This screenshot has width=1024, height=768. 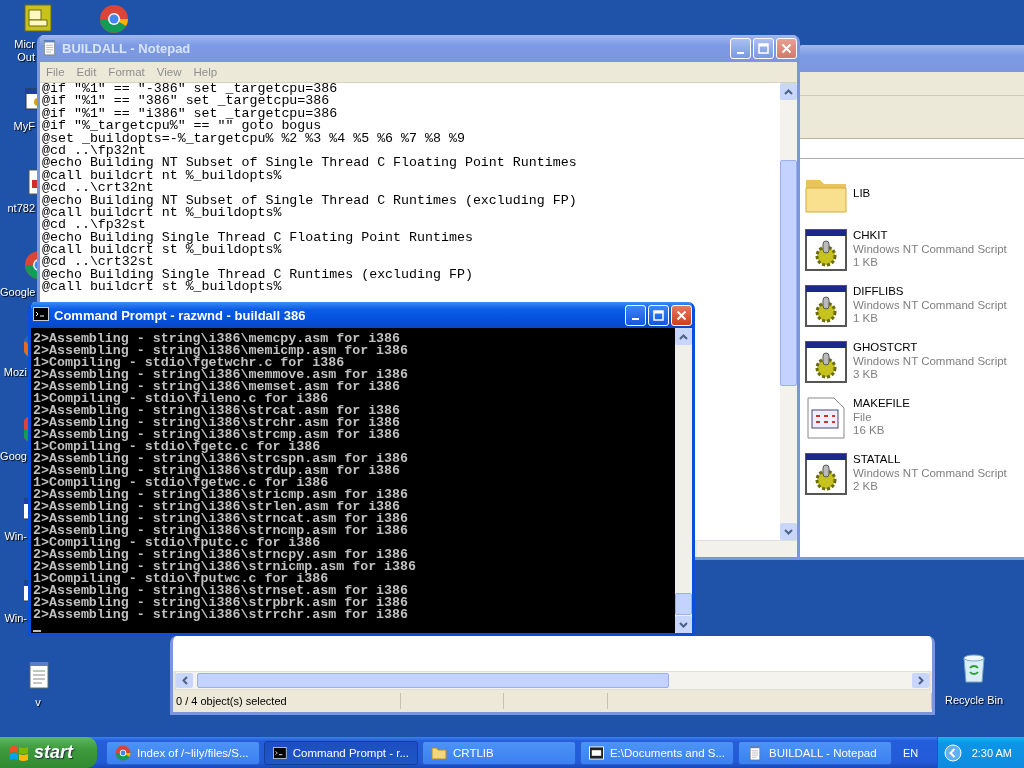 What do you see at coordinates (181, 579) in the screenshot?
I see `console-line: 1>Compiling - stdio\fputwc.c for i386` at bounding box center [181, 579].